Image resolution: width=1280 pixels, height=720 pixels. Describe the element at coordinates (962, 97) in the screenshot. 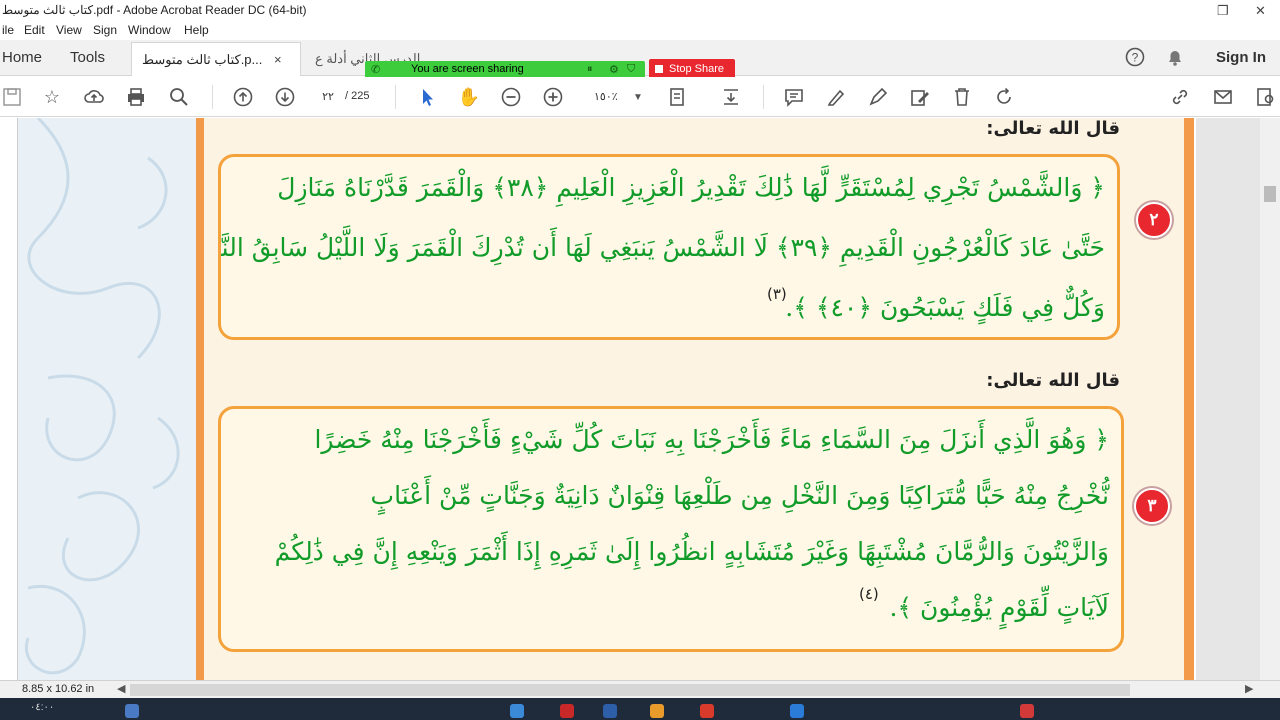

I see `delete-trash-icon` at that location.